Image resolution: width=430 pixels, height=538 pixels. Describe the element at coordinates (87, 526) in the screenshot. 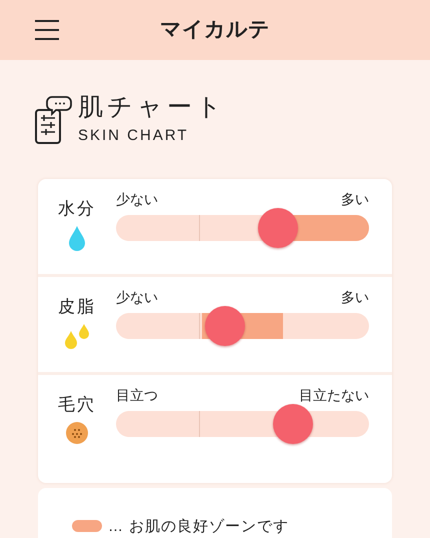

I see `good-zone-swatch` at that location.